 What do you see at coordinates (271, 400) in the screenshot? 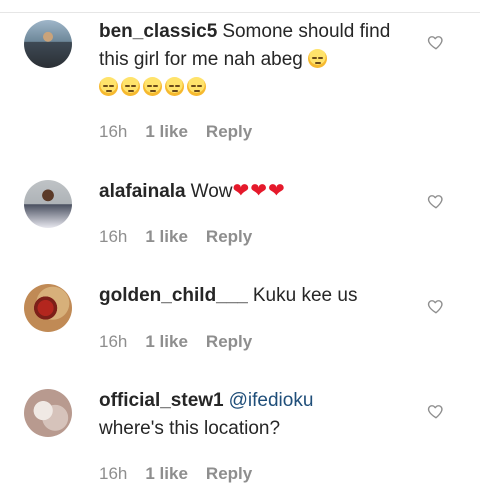
I see `mention-link: @ifedioku` at bounding box center [271, 400].